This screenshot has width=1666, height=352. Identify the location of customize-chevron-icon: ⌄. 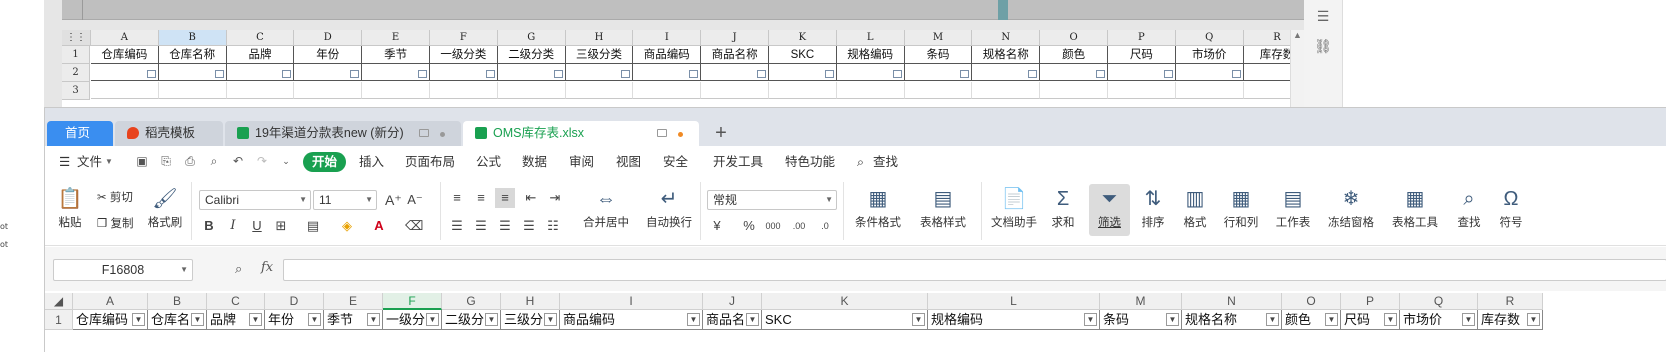
(286, 161).